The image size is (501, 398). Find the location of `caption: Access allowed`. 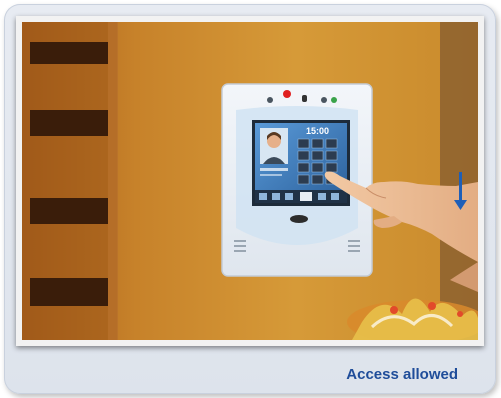

caption: Access allowed is located at coordinates (402, 374).